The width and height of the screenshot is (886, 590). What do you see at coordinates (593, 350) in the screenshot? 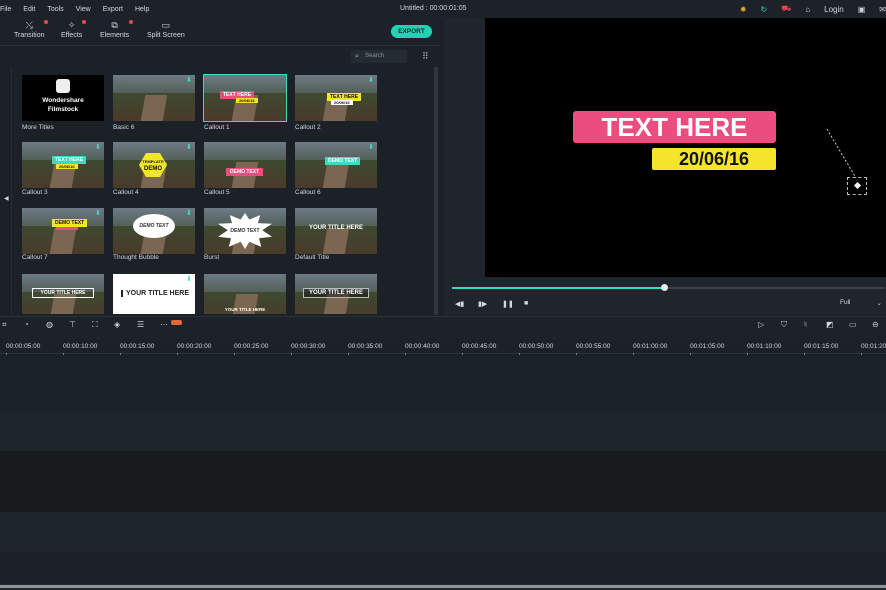
I see `ruler-tick-label: 00:00:55:00` at bounding box center [593, 350].